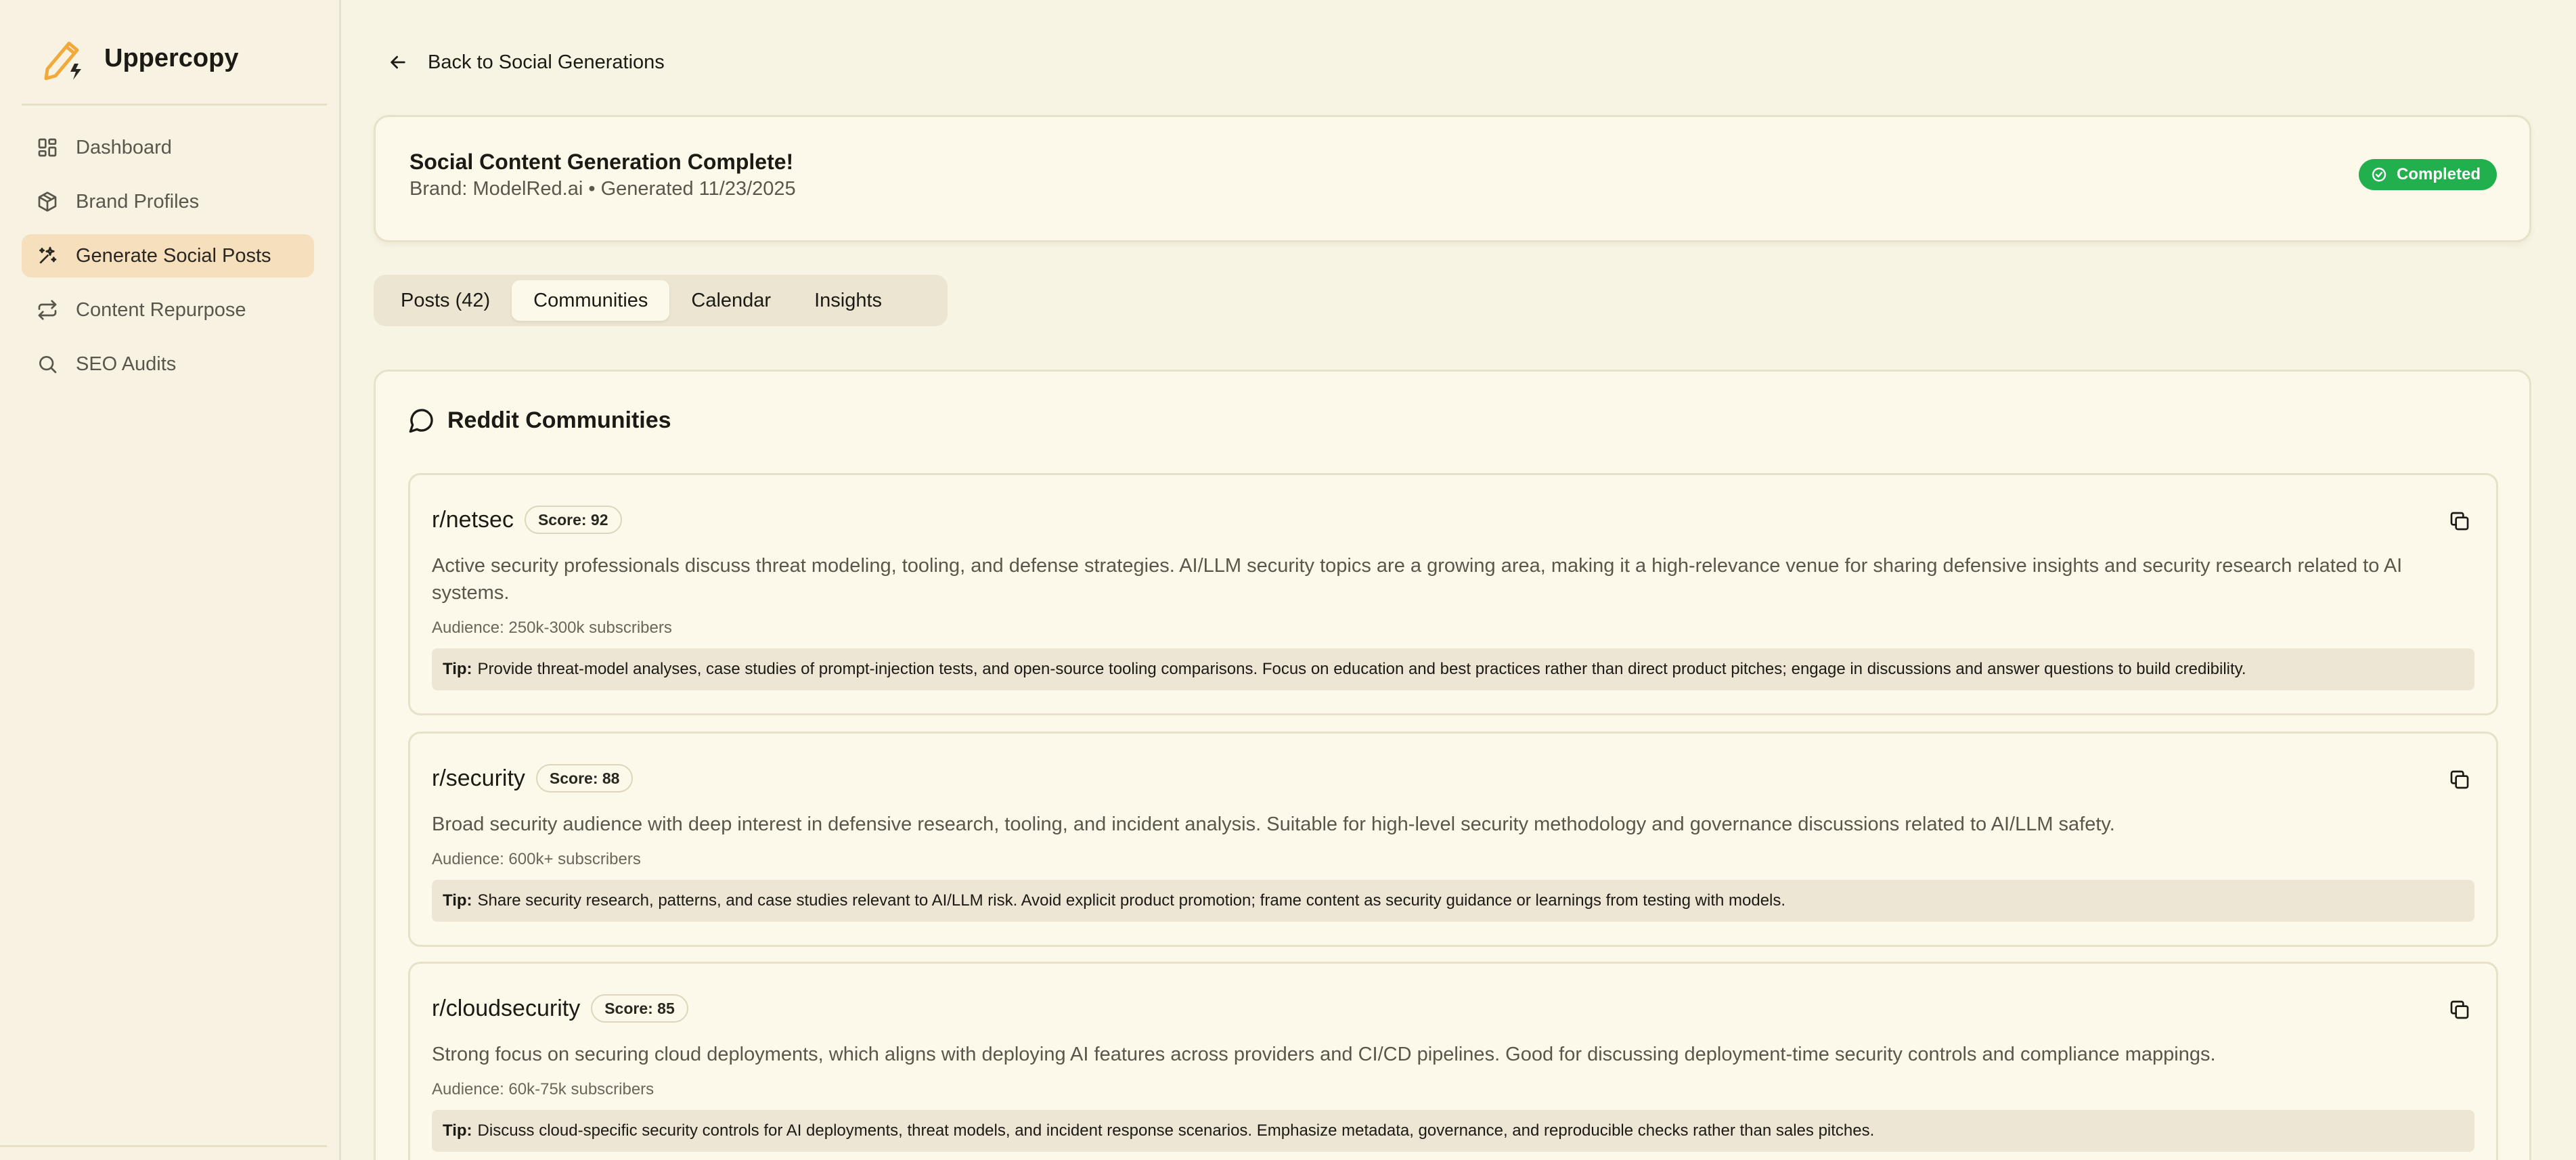 The image size is (2576, 1160). I want to click on score-badge: Score: 92, so click(573, 520).